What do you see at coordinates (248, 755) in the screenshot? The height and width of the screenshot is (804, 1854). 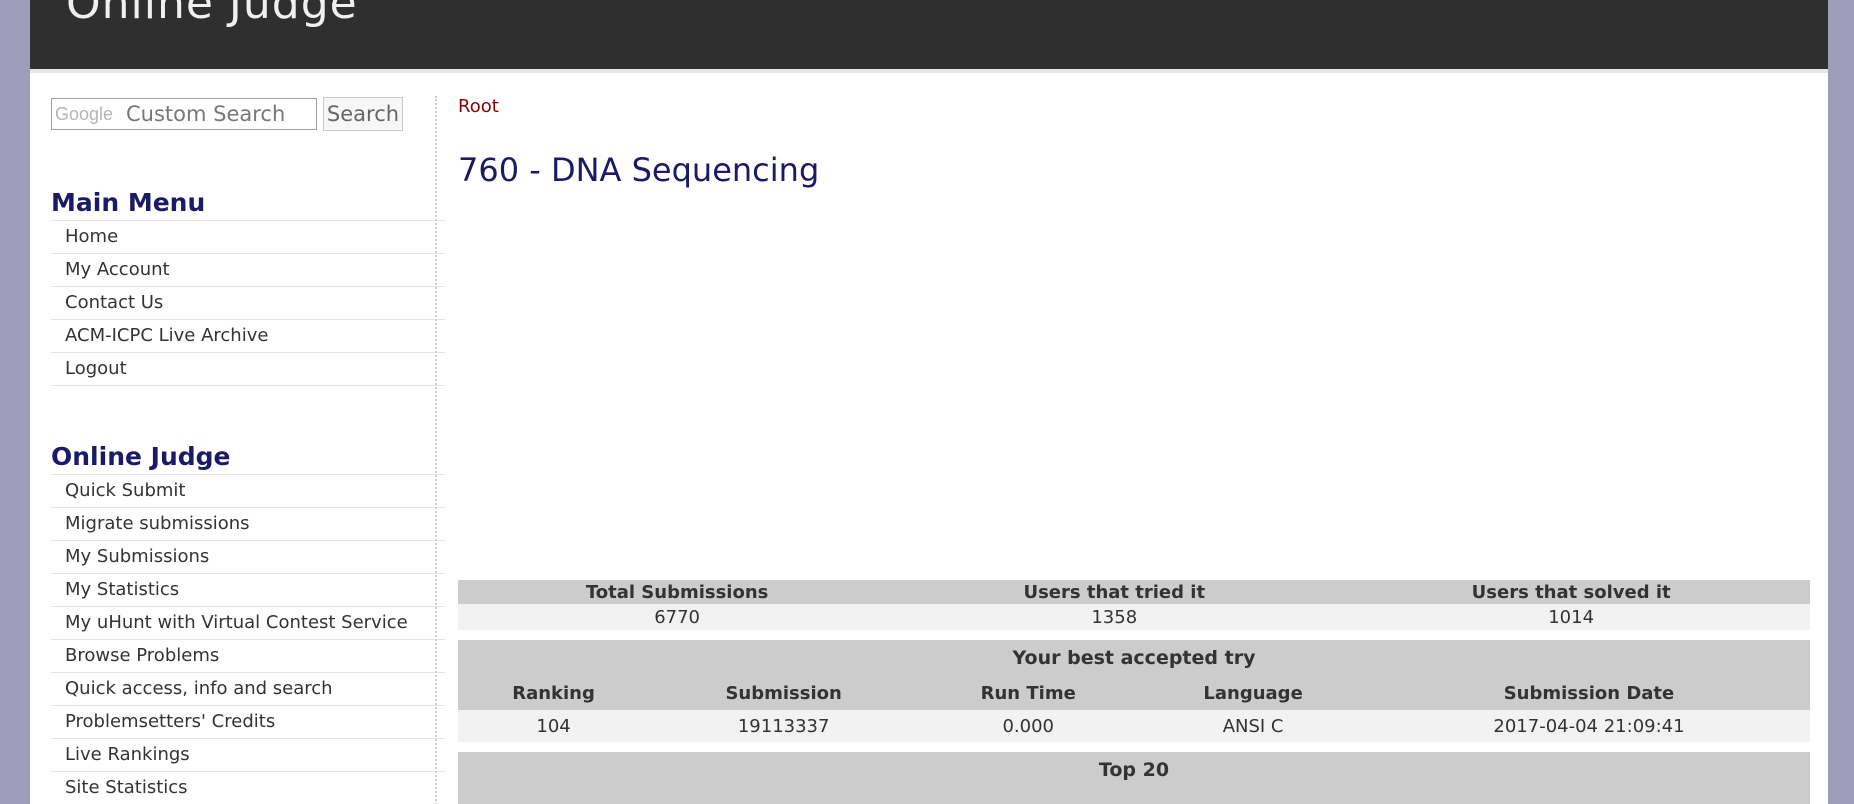 I see `menu-item-live-rankings: Live Rankings` at bounding box center [248, 755].